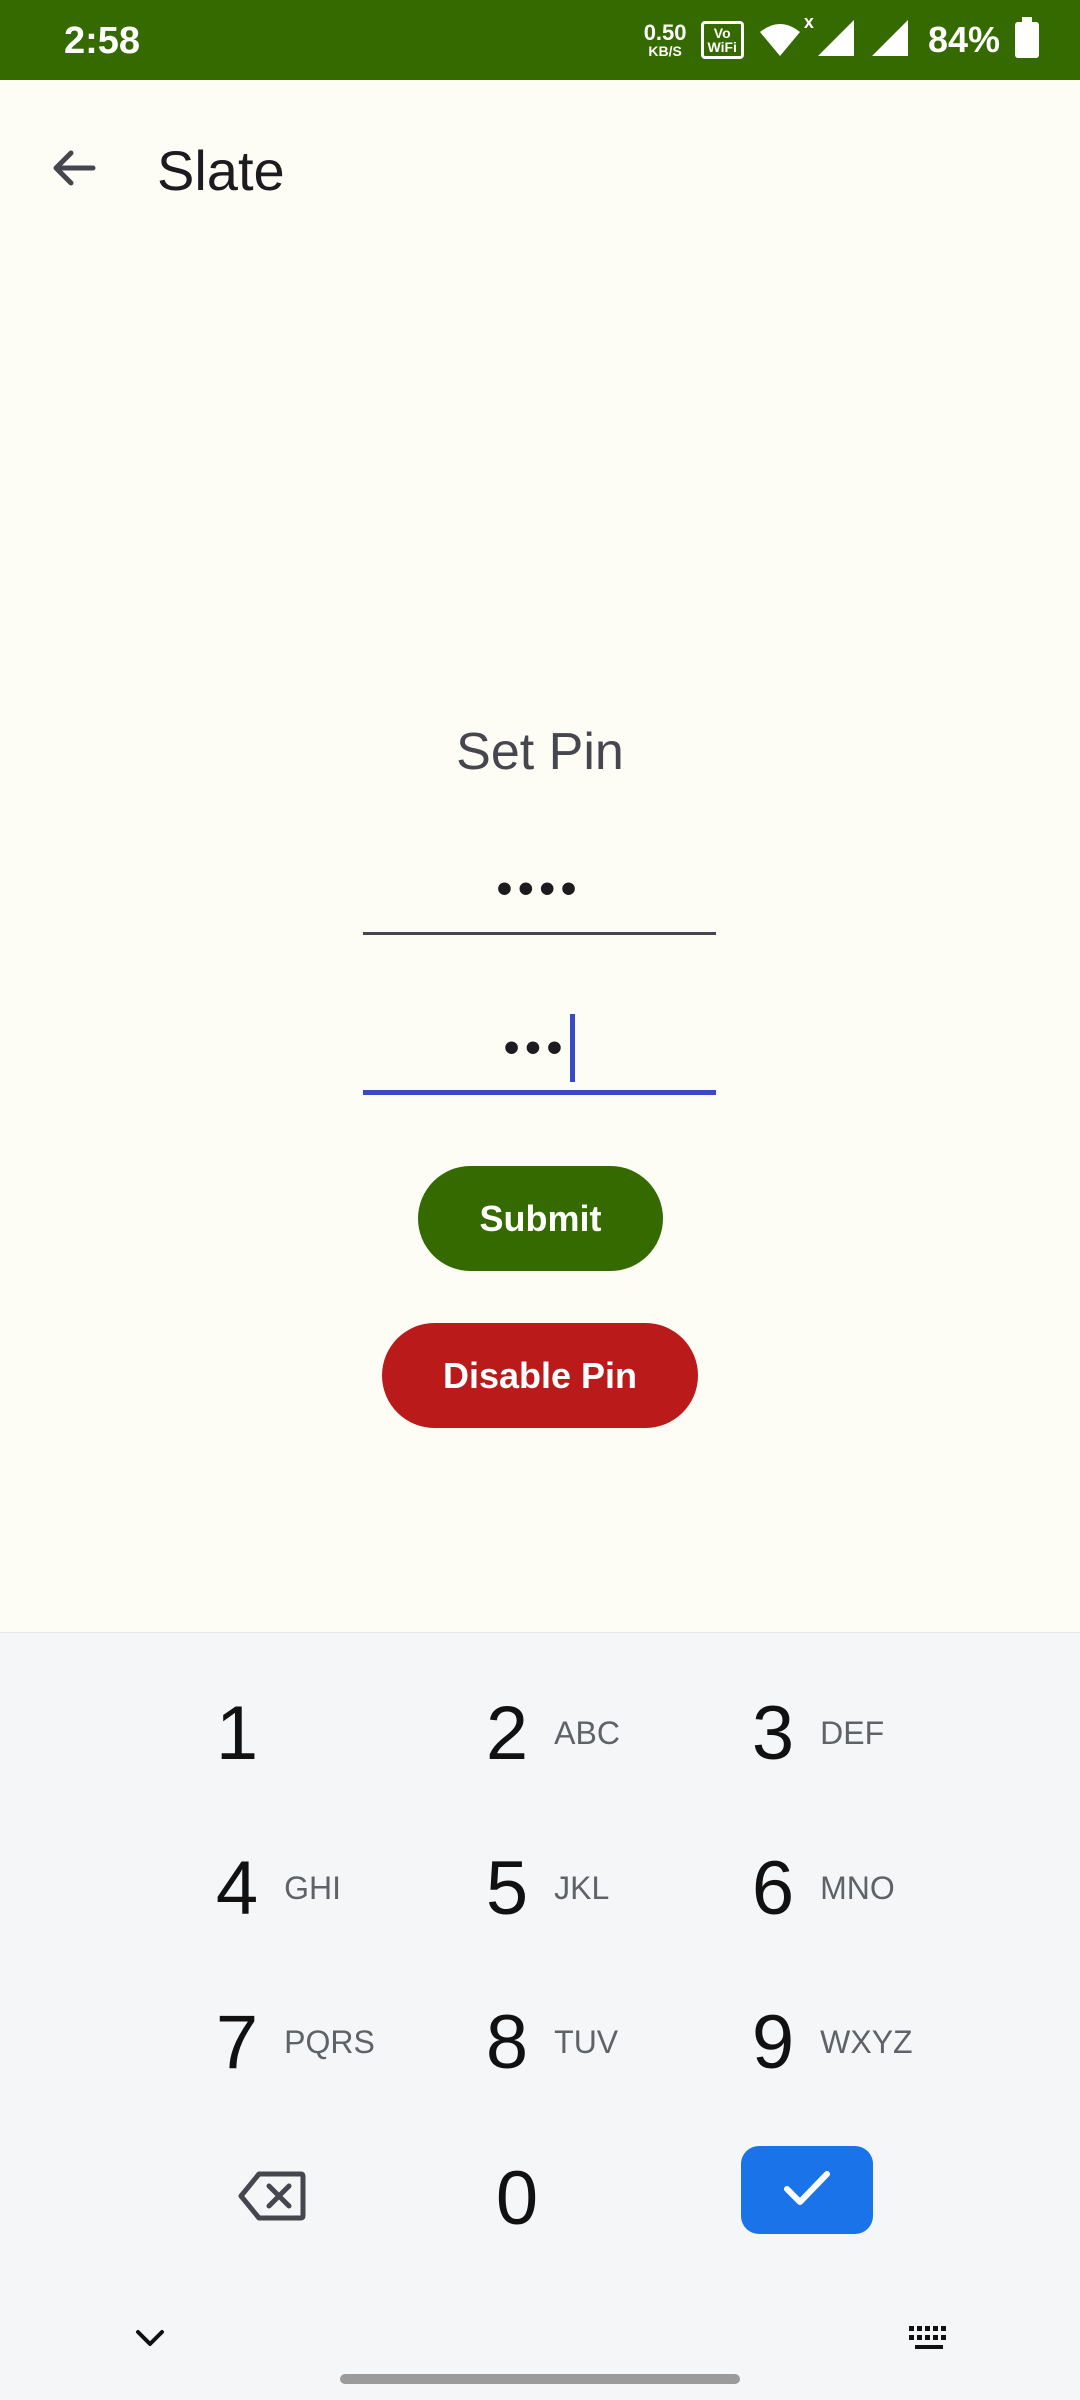 This screenshot has width=1080, height=2400. I want to click on app-bar: Slate, so click(540, 165).